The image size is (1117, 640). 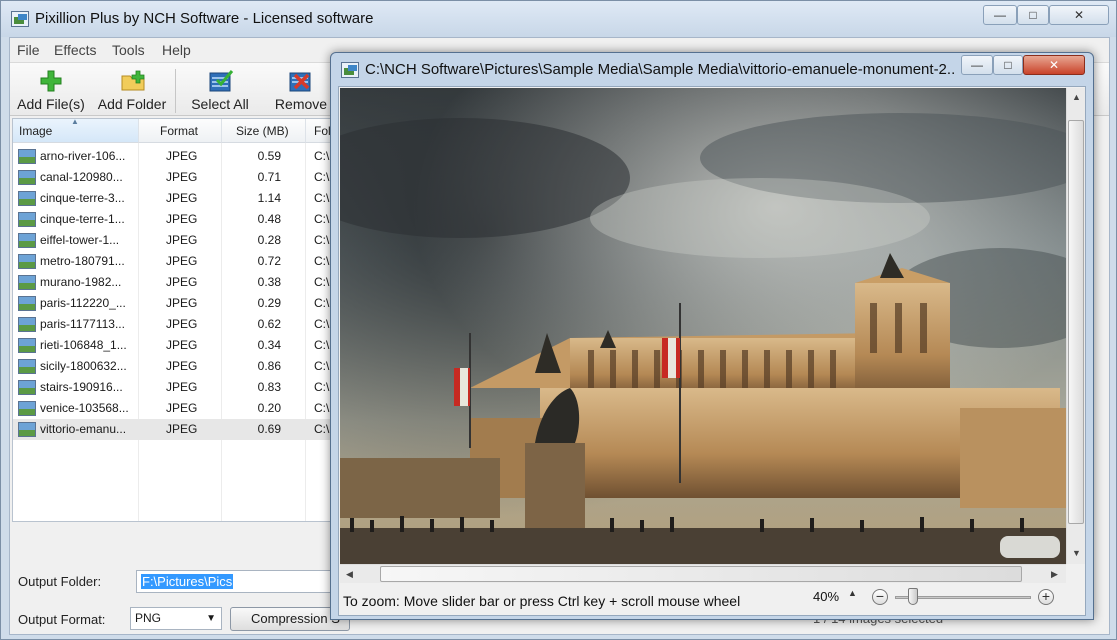 I want to click on menu-tools: Tools, so click(x=128, y=50).